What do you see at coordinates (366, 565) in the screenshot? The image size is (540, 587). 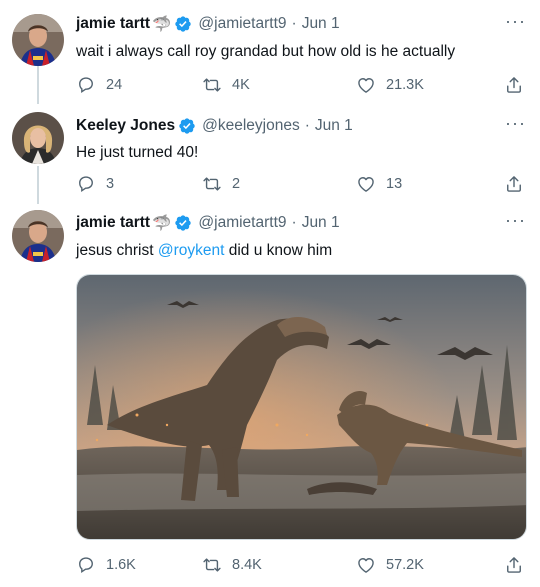 I see `like-icon` at bounding box center [366, 565].